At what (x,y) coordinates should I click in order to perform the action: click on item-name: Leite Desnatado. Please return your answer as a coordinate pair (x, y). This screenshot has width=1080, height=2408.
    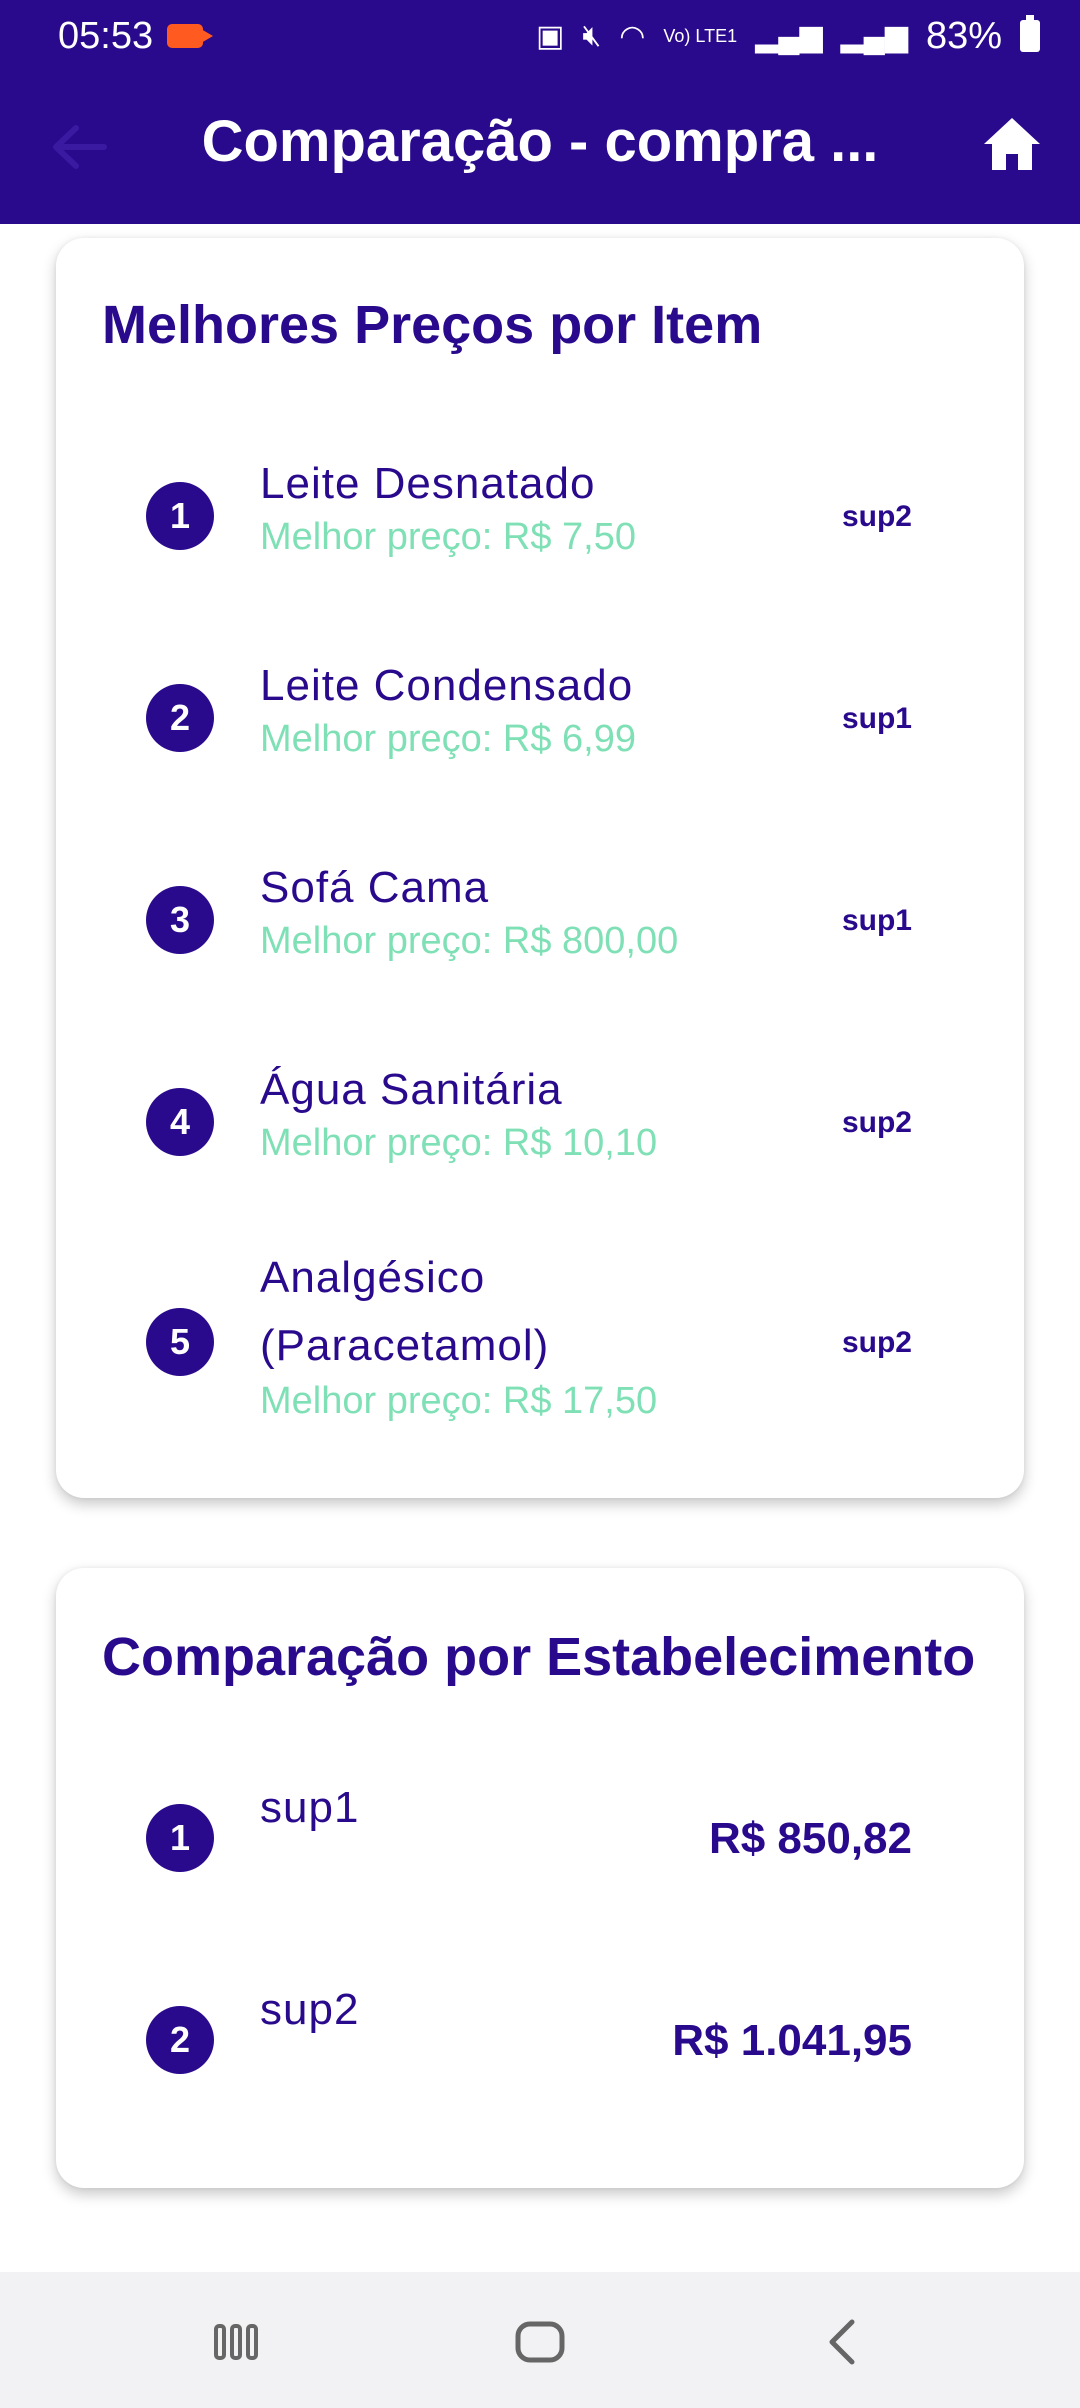
    Looking at the image, I should click on (428, 483).